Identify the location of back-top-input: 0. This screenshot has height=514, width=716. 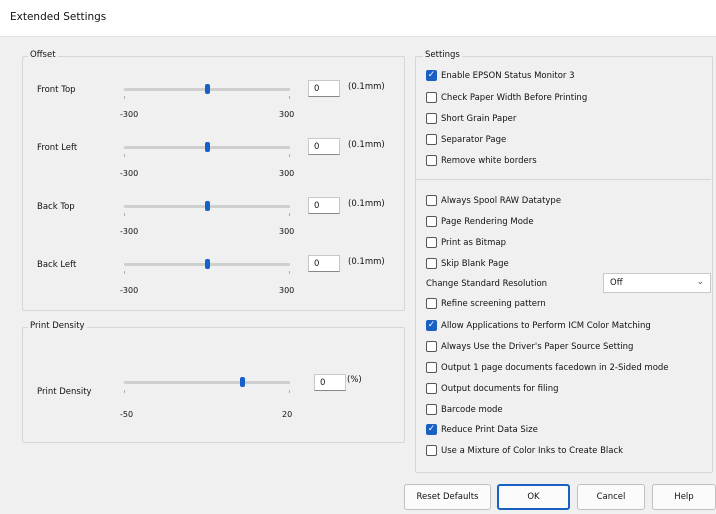
(324, 205).